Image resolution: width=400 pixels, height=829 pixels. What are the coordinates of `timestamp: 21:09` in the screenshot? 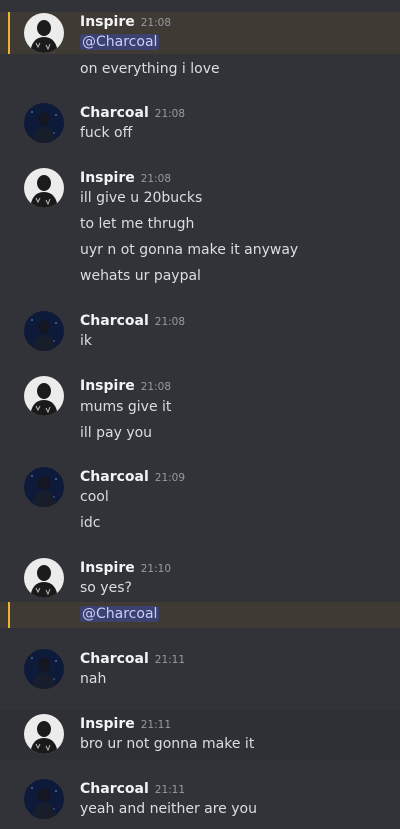 It's located at (170, 478).